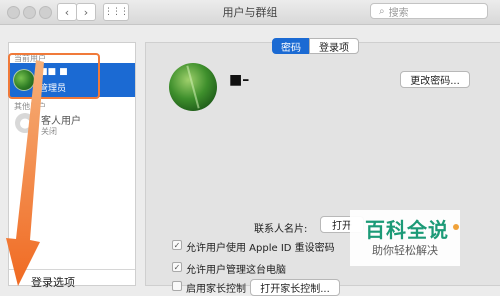 This screenshot has width=500, height=296. I want to click on watermark-dot, so click(456, 227).